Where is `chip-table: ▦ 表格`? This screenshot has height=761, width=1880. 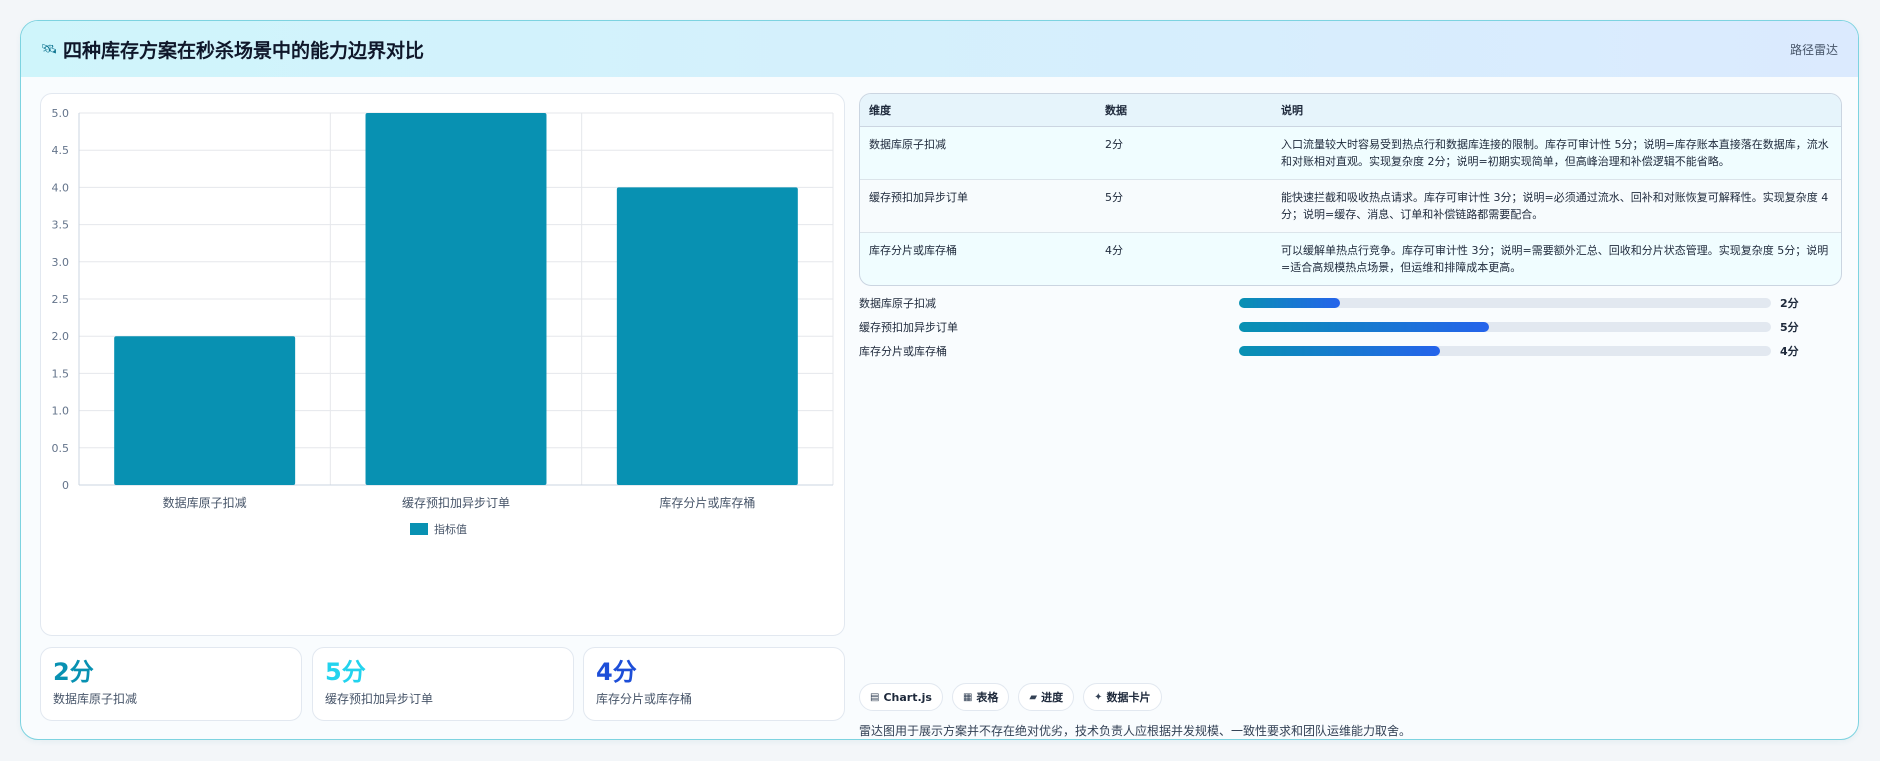
chip-table: ▦ 表格 is located at coordinates (980, 697).